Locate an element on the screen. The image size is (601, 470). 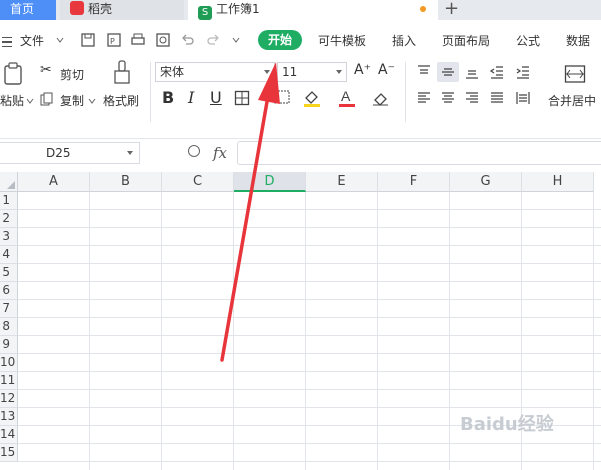
font-size-select: 11 is located at coordinates (312, 72).